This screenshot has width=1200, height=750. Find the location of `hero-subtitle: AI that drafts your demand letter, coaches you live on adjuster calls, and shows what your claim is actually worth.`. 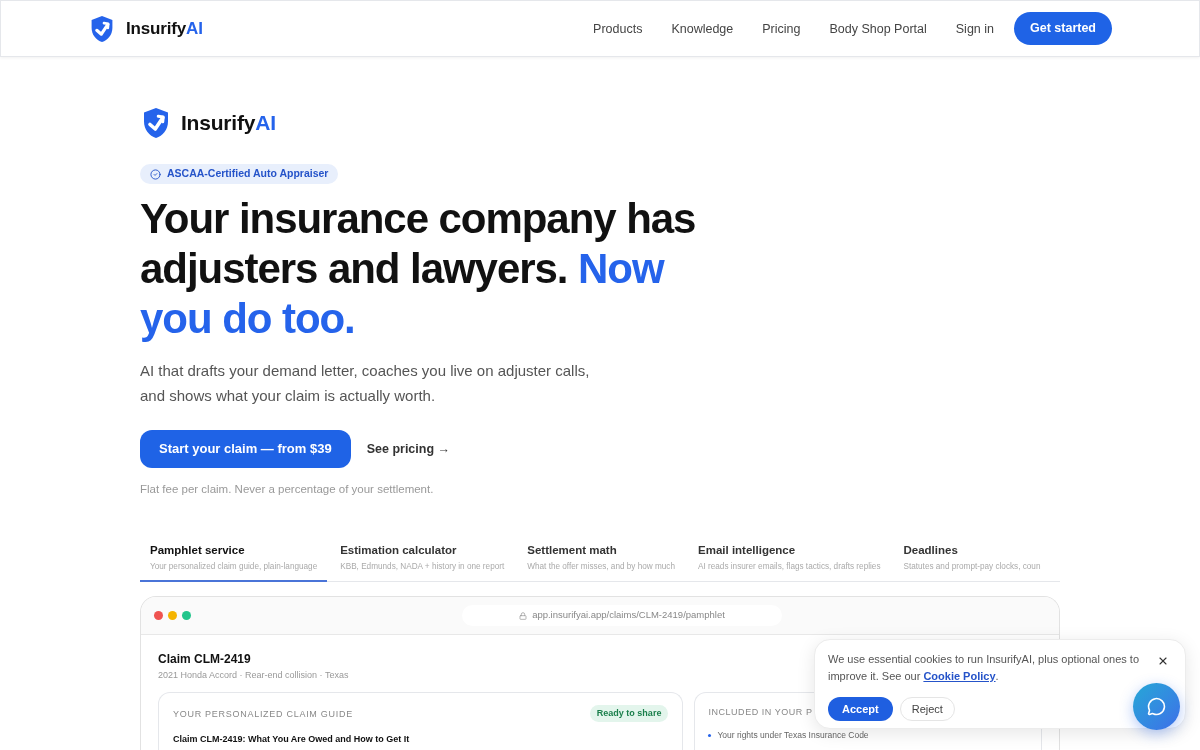

hero-subtitle: AI that drafts your demand letter, coaches you live on adjuster calls, and shows what your claim is actually worth. is located at coordinates (365, 383).